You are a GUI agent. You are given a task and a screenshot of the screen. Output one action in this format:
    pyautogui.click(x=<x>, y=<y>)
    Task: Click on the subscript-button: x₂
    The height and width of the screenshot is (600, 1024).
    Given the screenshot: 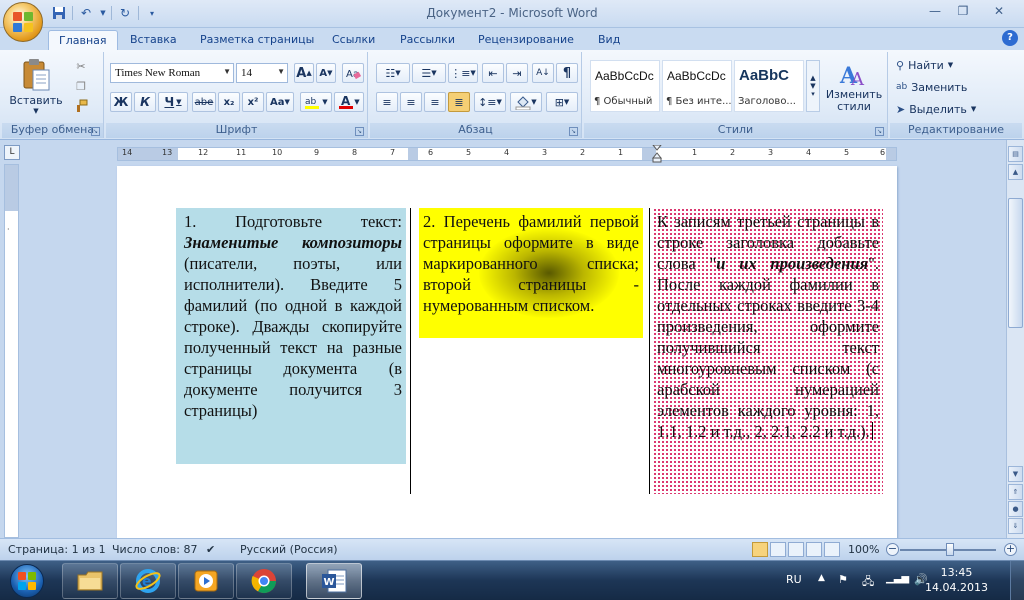 What is the action you would take?
    pyautogui.click(x=229, y=102)
    